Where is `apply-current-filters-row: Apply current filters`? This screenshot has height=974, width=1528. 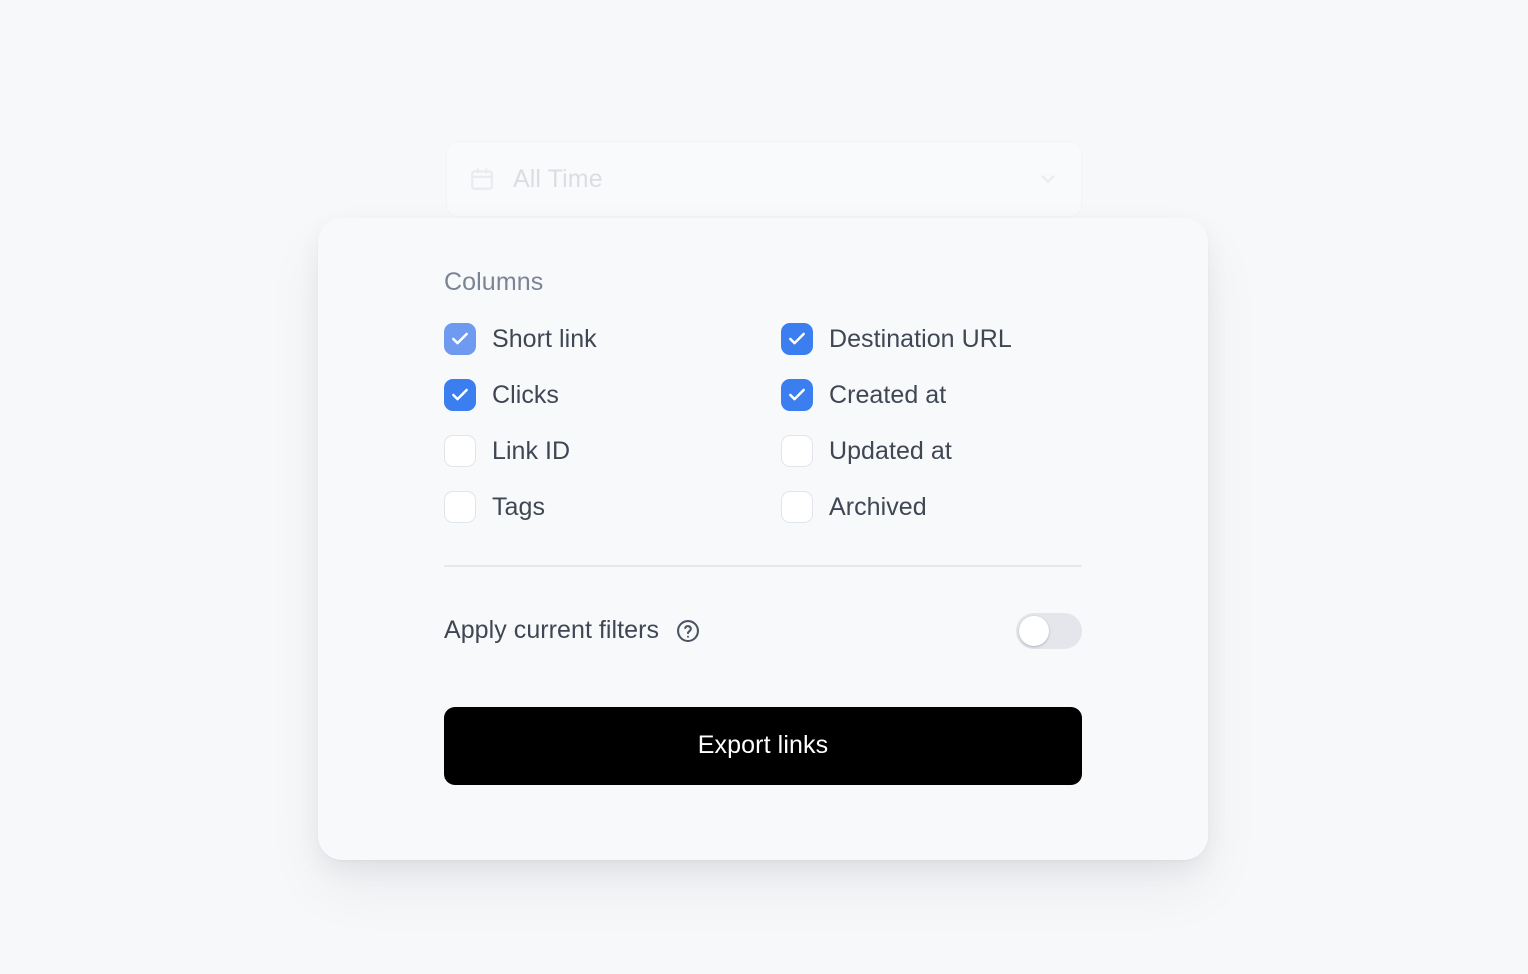
apply-current-filters-row: Apply current filters is located at coordinates (763, 630).